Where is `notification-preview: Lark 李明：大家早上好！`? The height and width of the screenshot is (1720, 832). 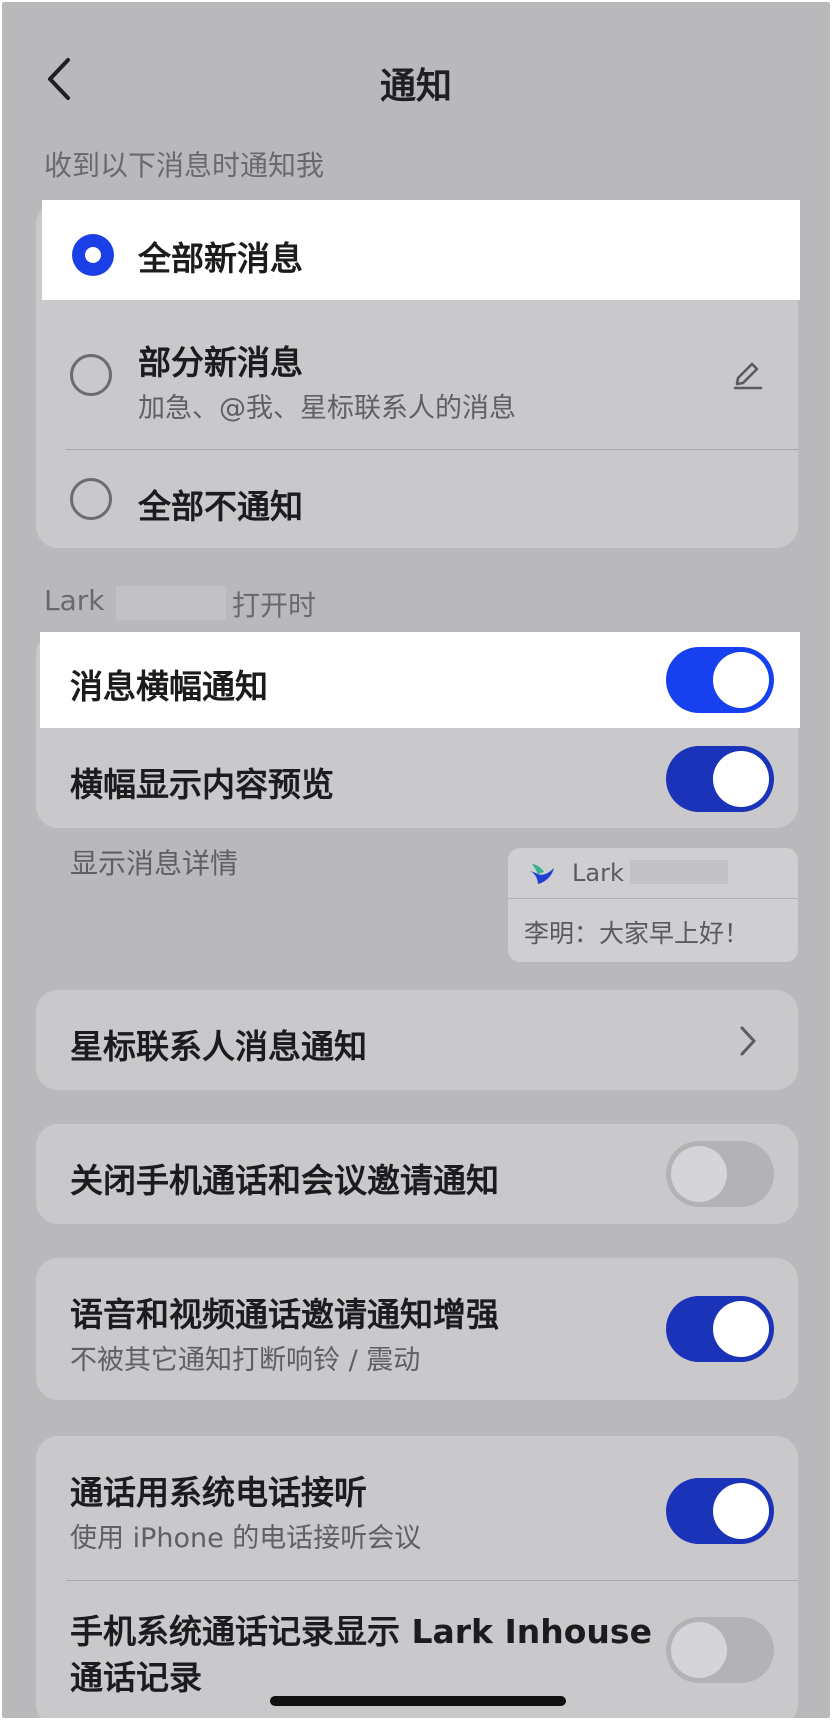
notification-preview: Lark 李明：大家早上好！ is located at coordinates (653, 905).